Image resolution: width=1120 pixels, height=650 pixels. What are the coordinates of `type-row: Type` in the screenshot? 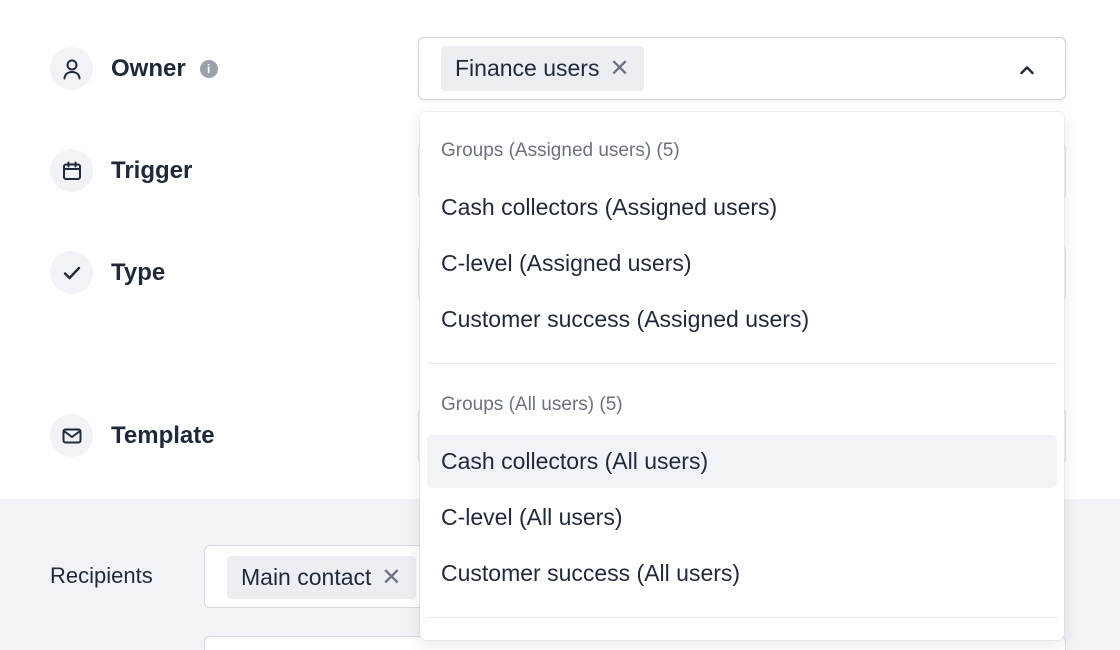 It's located at (107, 272).